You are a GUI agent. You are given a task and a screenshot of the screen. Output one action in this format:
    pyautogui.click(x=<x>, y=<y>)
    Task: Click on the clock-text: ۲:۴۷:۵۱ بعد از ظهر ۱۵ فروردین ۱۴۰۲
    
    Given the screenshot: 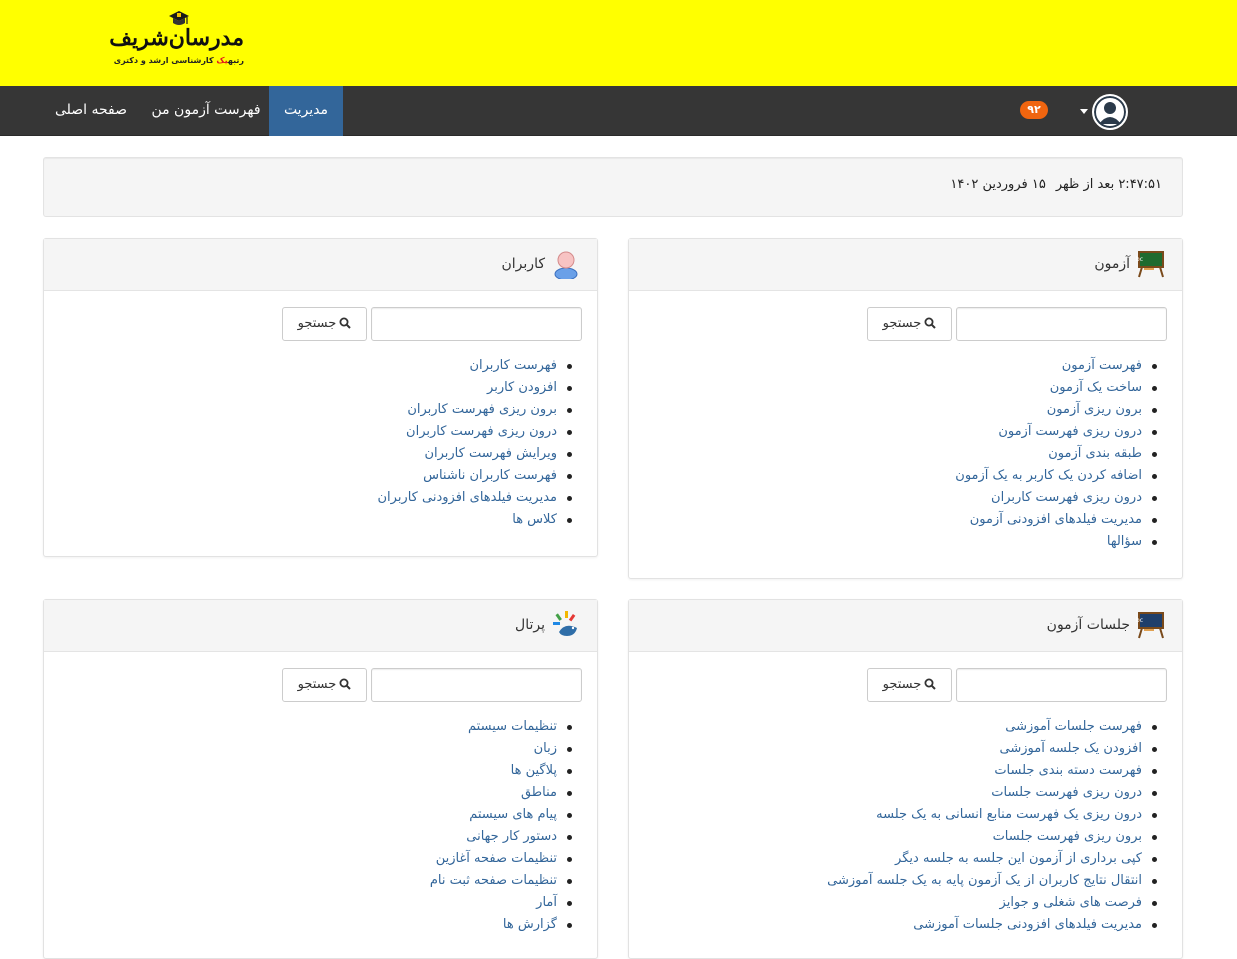 What is the action you would take?
    pyautogui.click(x=1051, y=184)
    